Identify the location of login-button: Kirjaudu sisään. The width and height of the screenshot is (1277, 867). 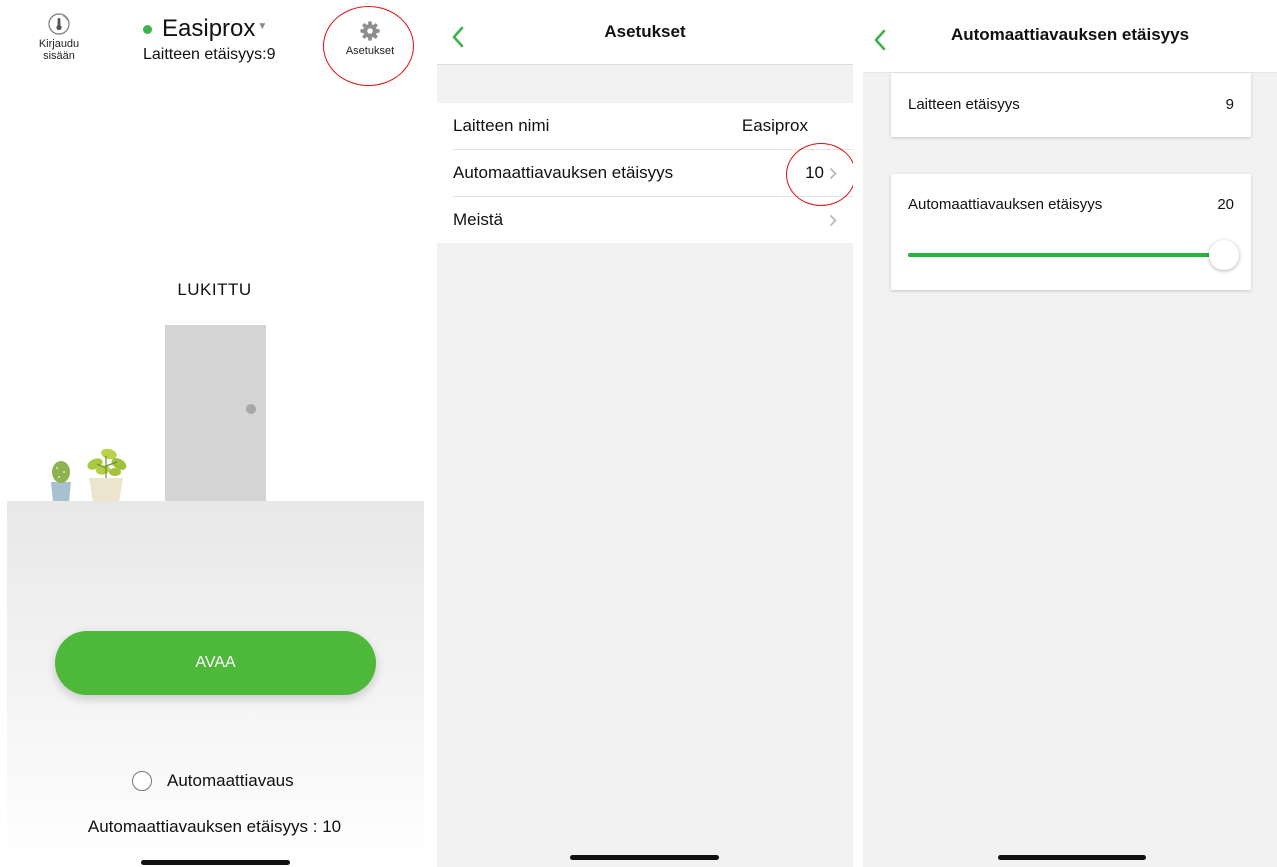
(59, 37).